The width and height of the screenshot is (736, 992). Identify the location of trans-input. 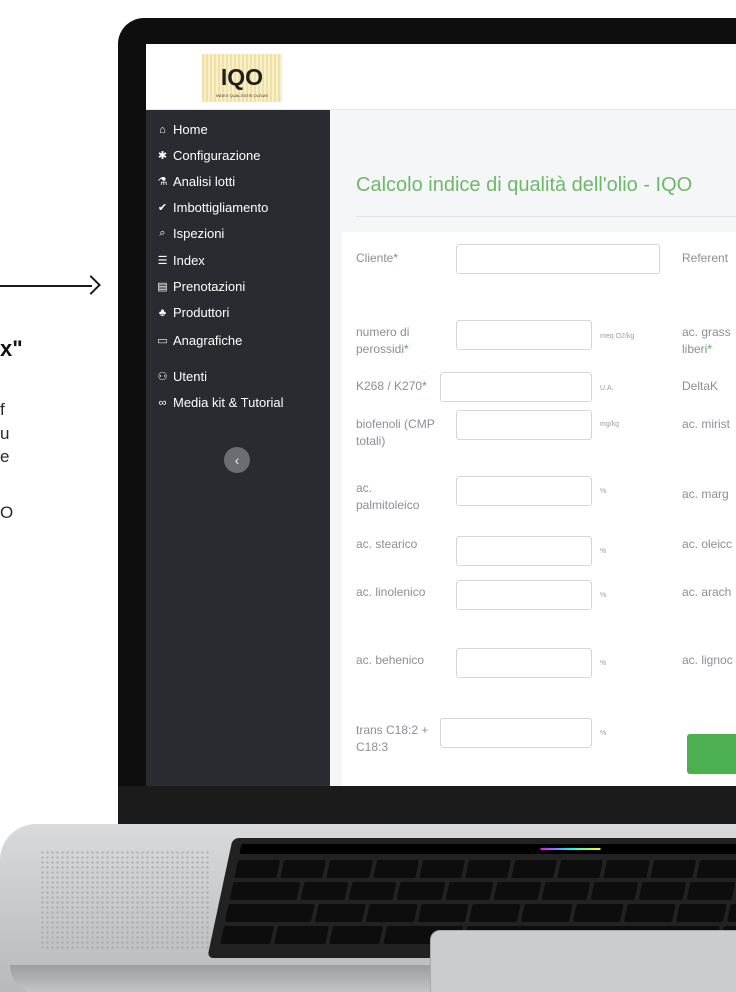
(516, 733).